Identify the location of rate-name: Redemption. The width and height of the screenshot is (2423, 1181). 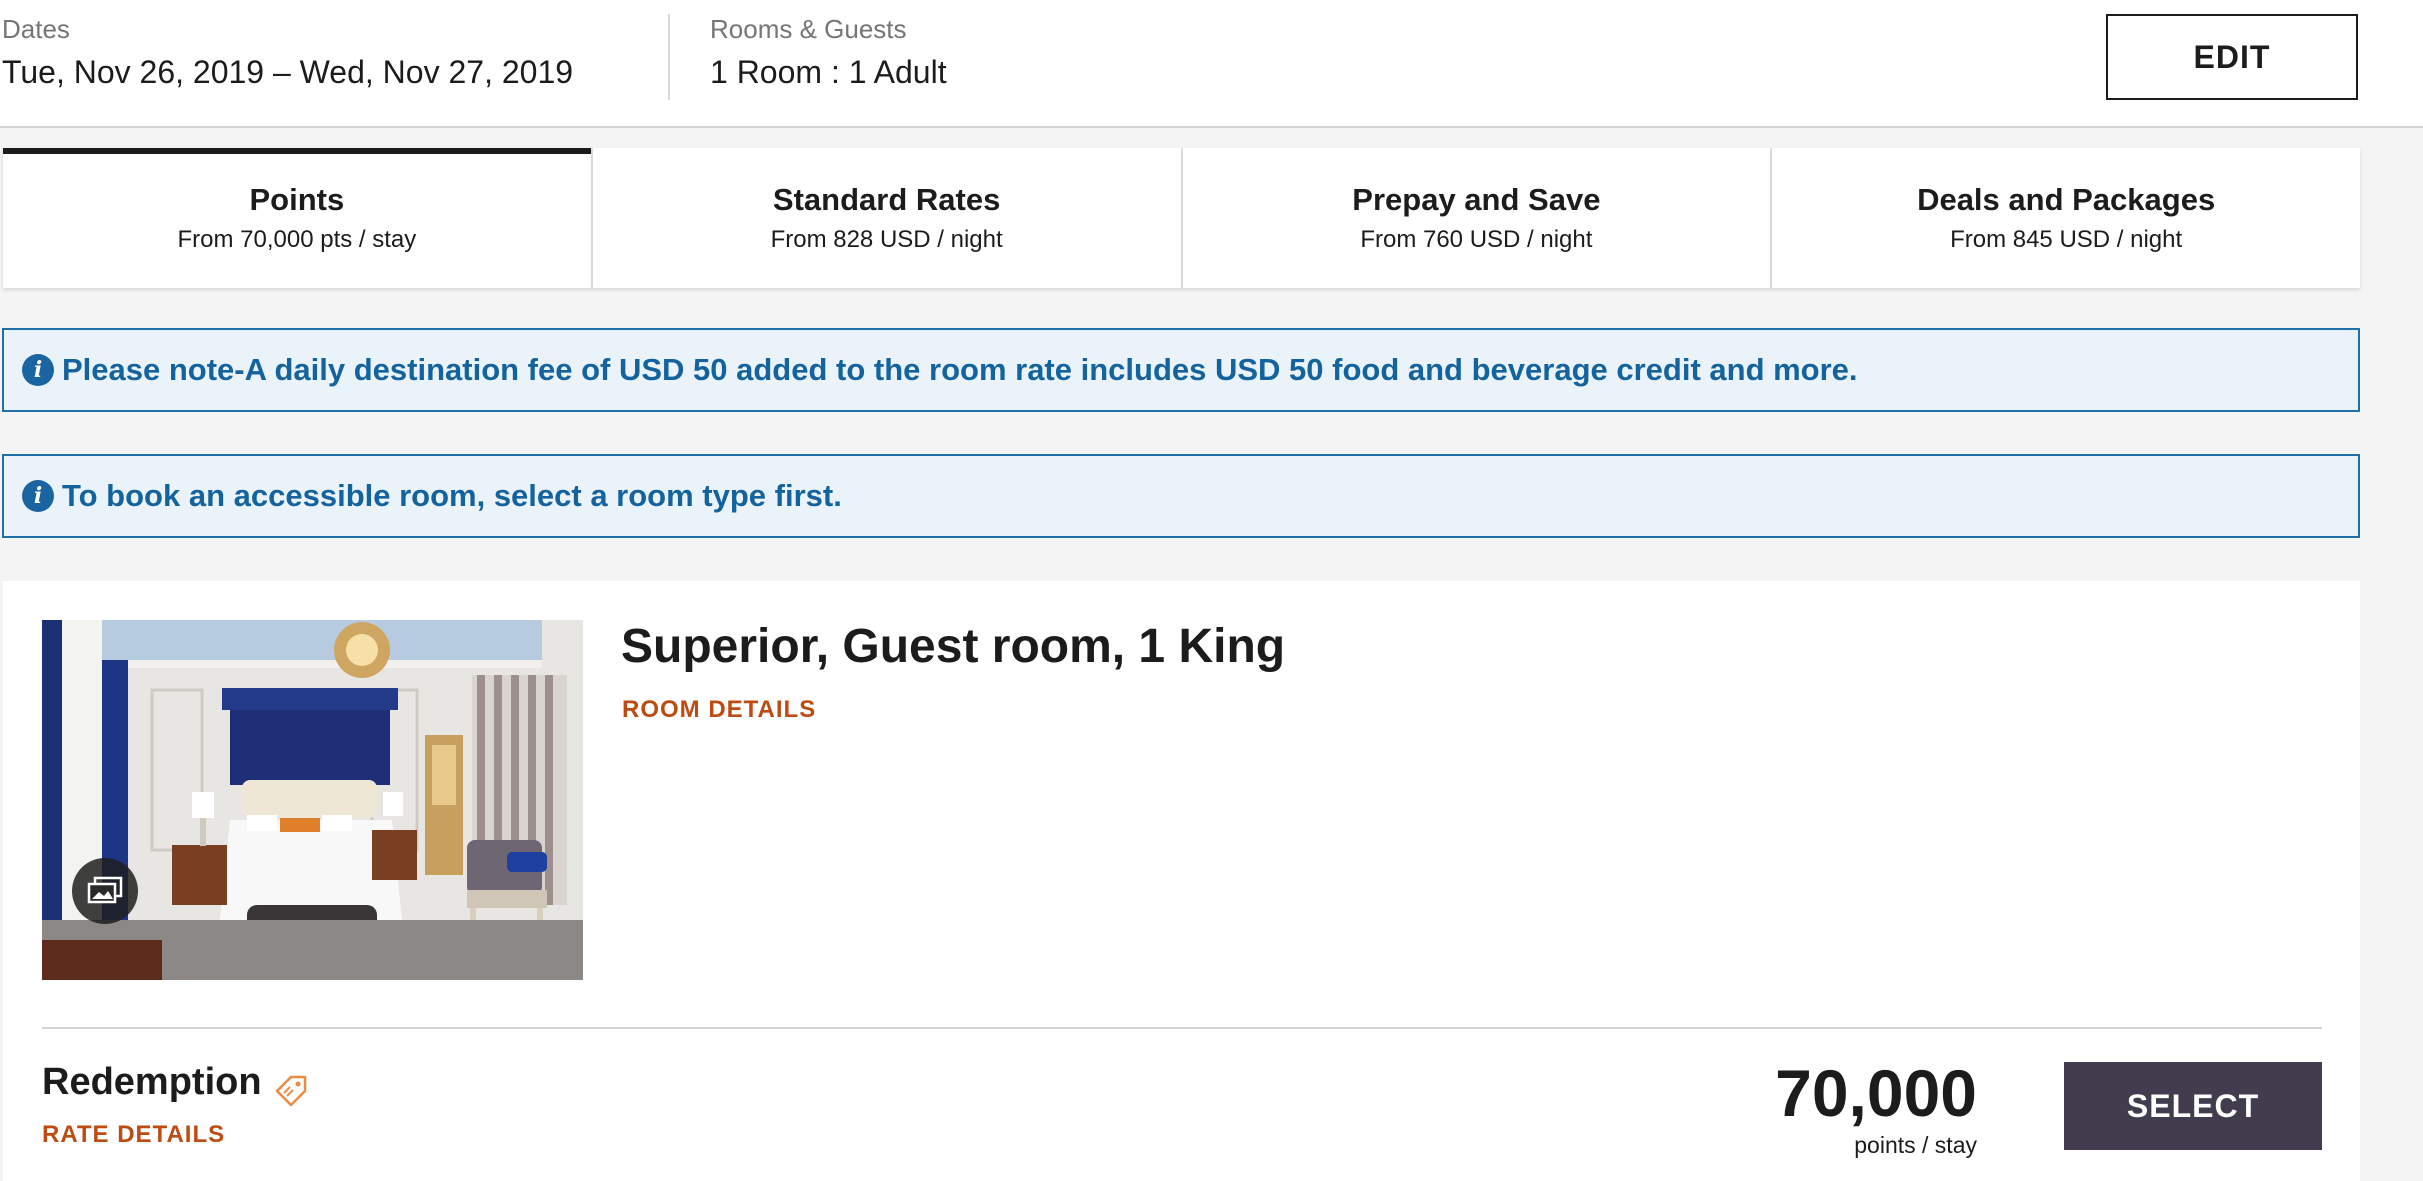
(152, 1082).